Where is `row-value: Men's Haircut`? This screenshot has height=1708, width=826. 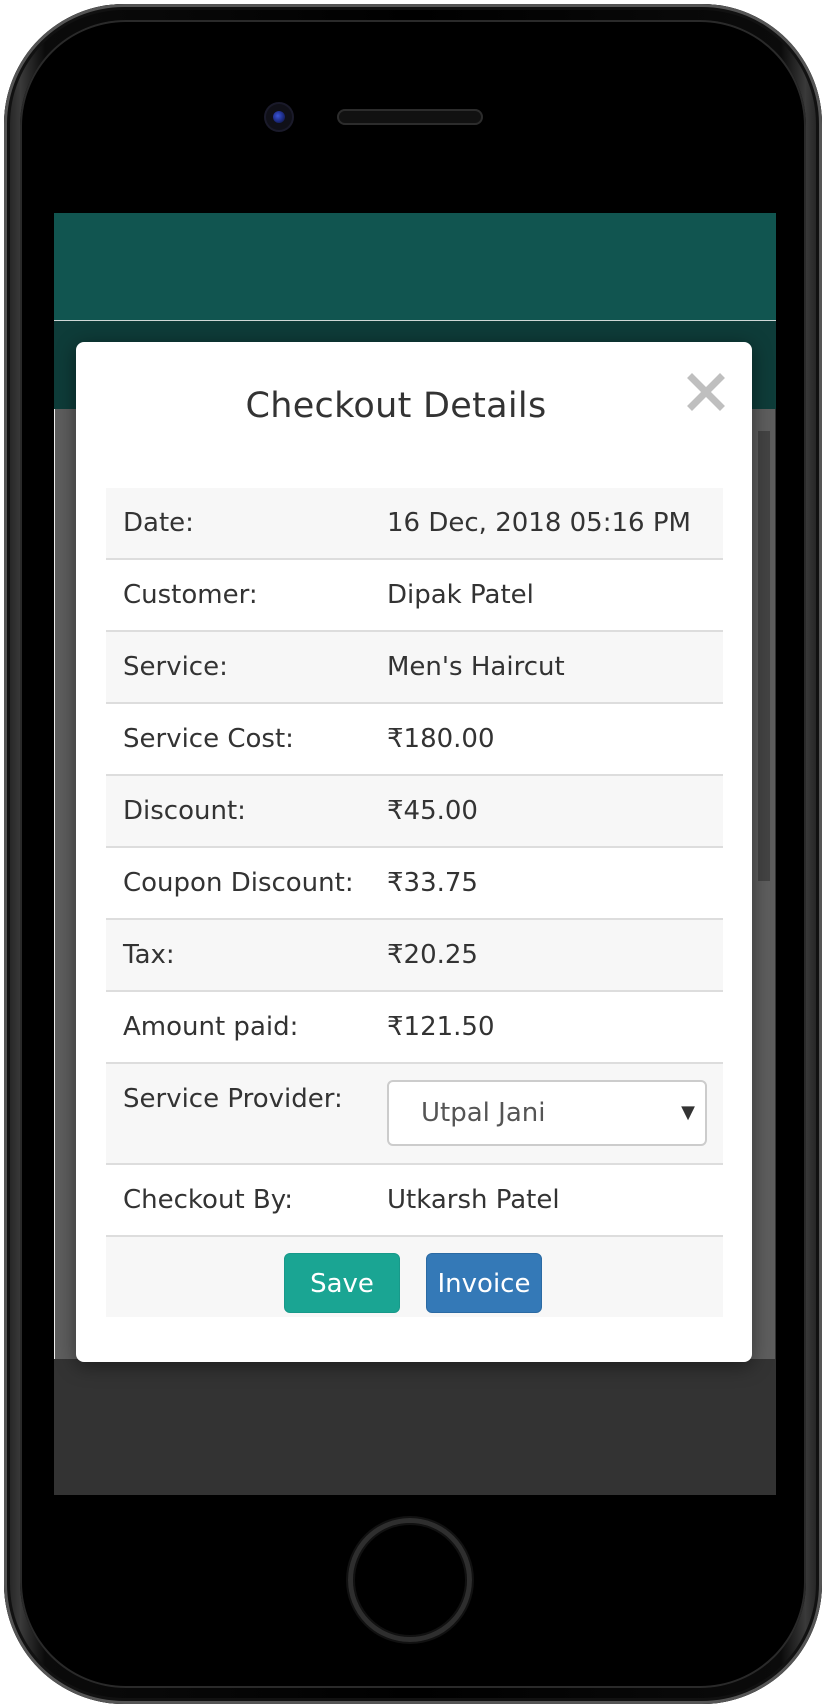 row-value: Men's Haircut is located at coordinates (476, 667).